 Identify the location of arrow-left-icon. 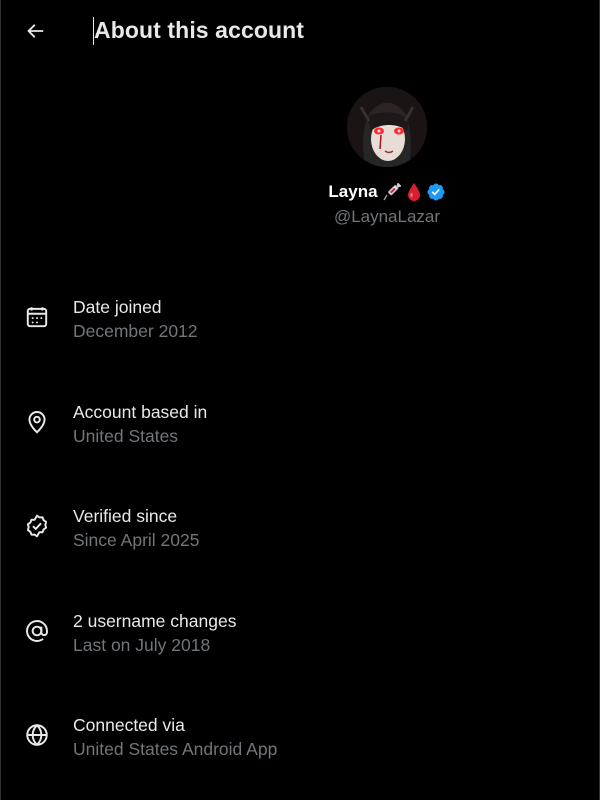
(35, 31).